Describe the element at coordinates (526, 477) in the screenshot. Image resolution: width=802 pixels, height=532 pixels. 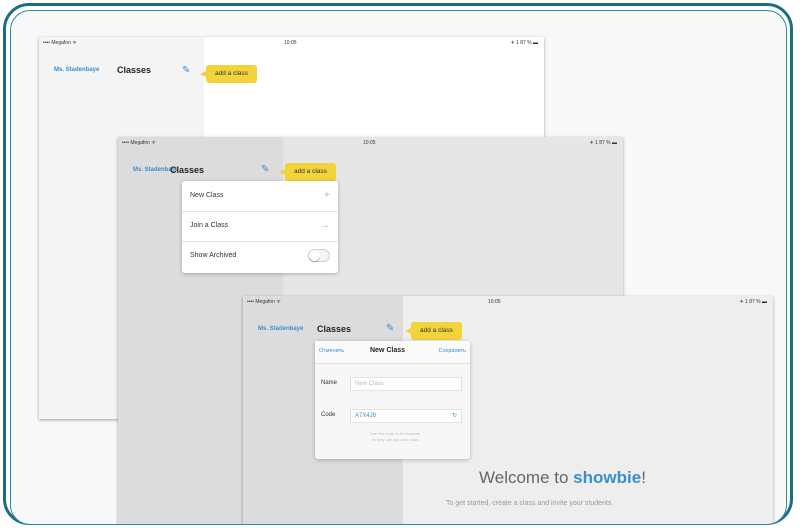
I see `welcome-prefix: Welcome to` at that location.